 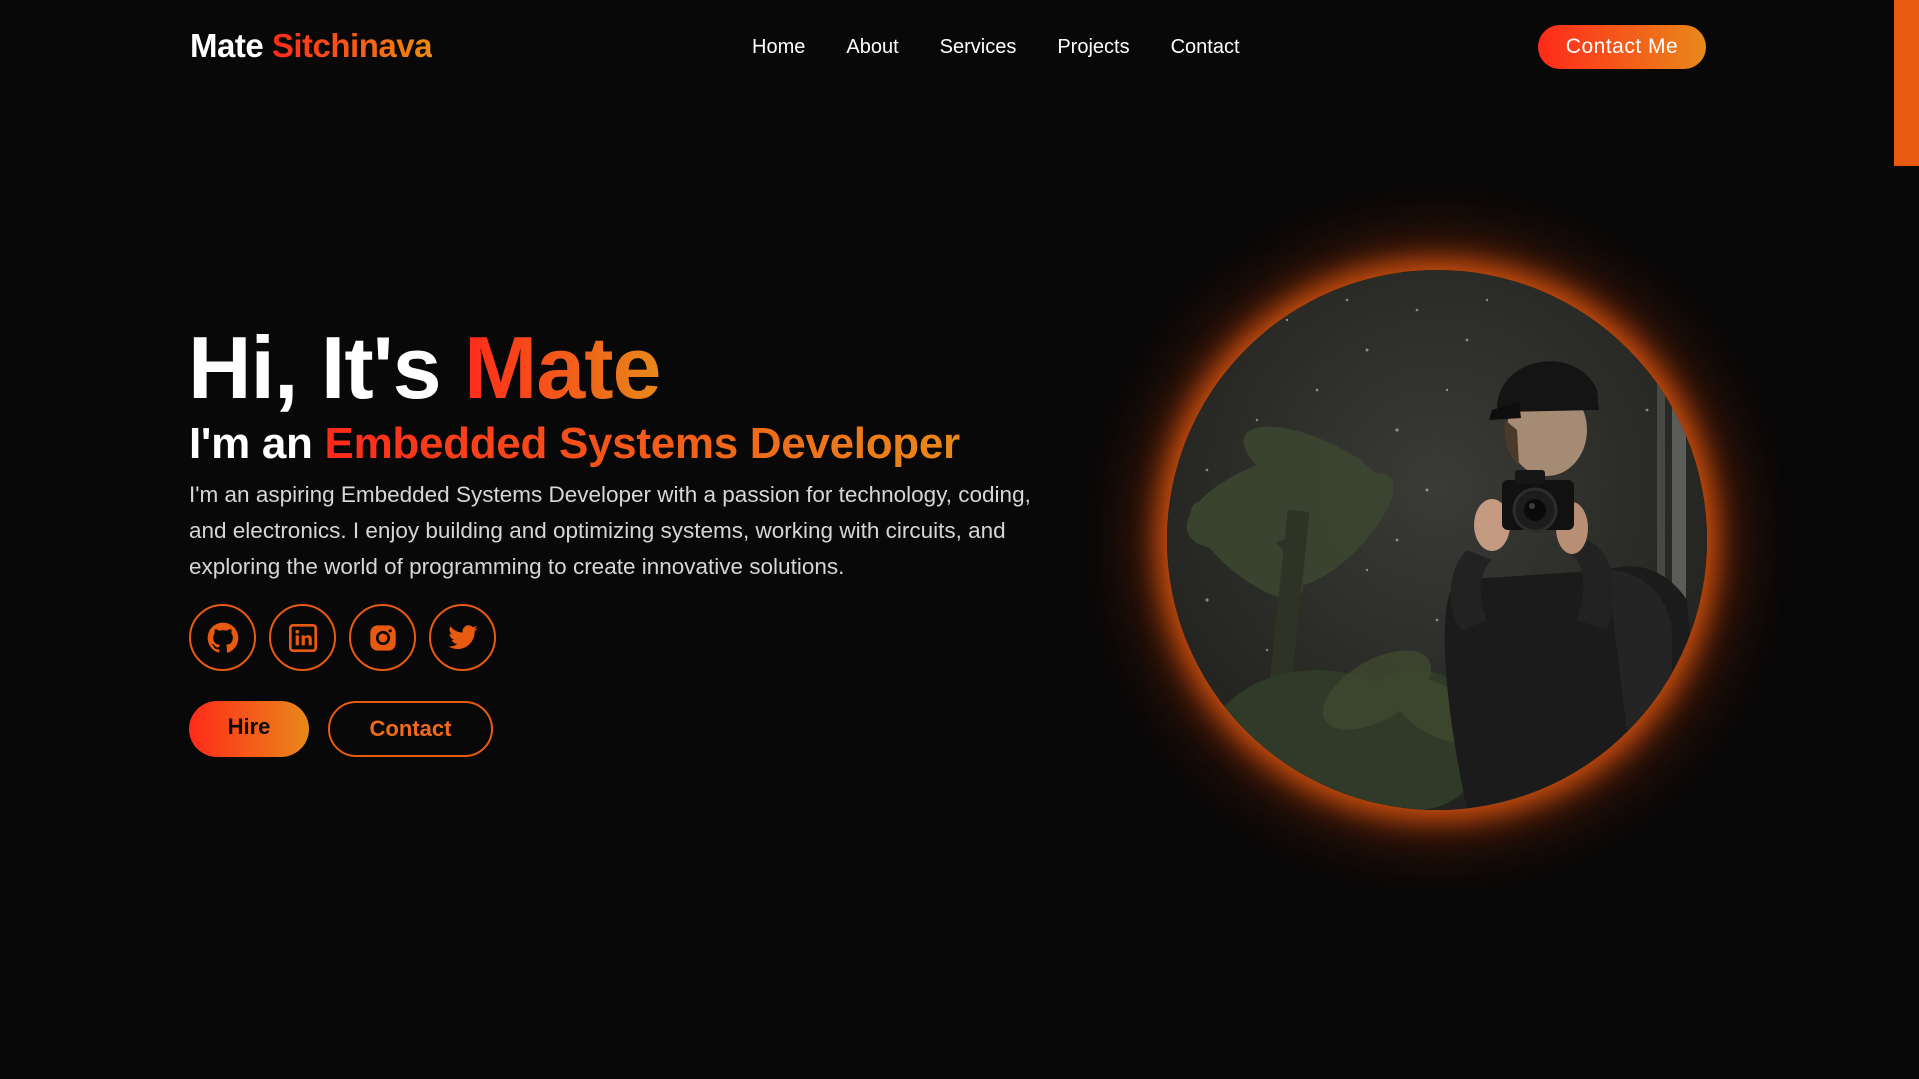 I want to click on nav-projects: Projects, so click(x=1093, y=47).